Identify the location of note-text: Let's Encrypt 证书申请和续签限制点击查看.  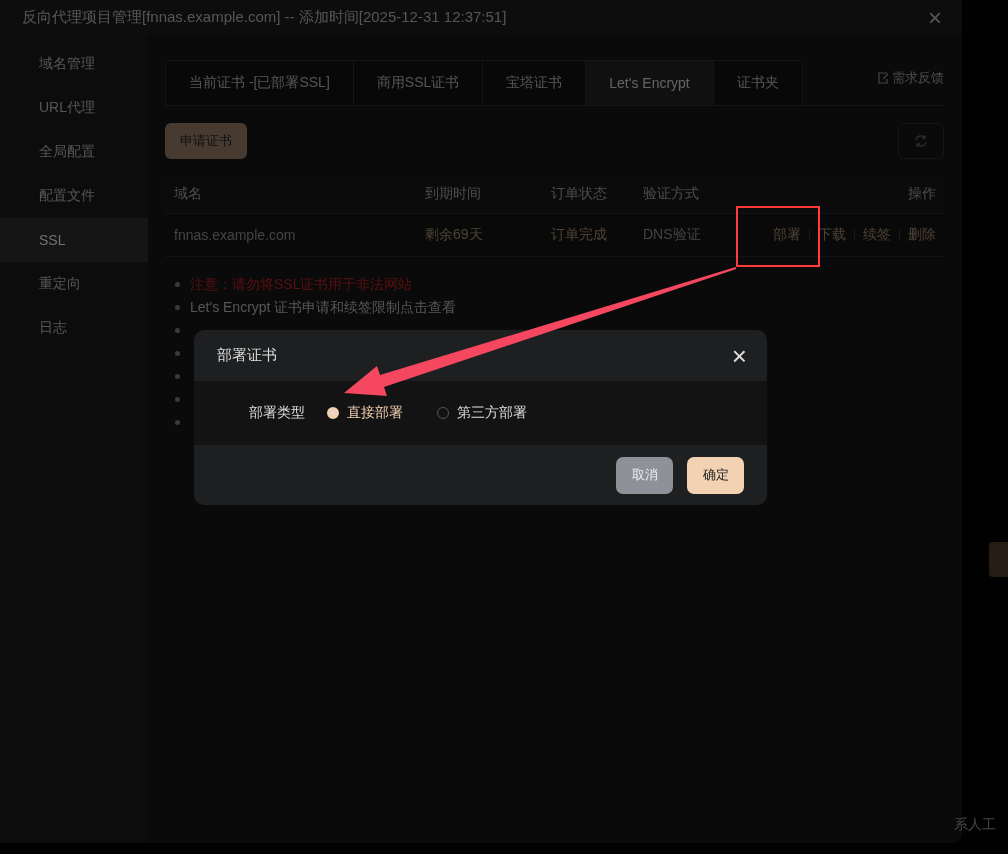
(323, 307).